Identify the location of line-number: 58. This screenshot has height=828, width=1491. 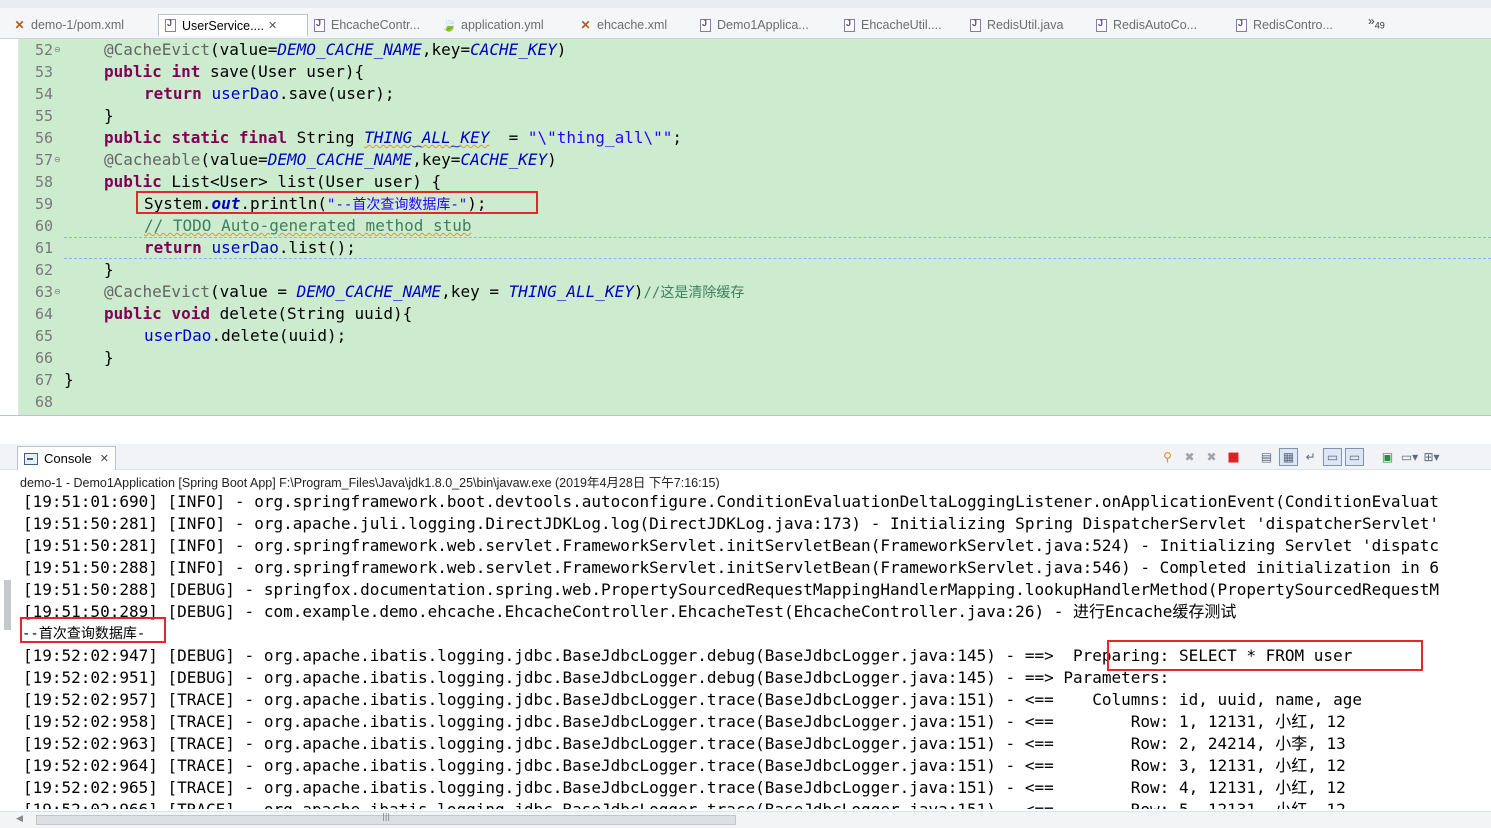
(43, 182).